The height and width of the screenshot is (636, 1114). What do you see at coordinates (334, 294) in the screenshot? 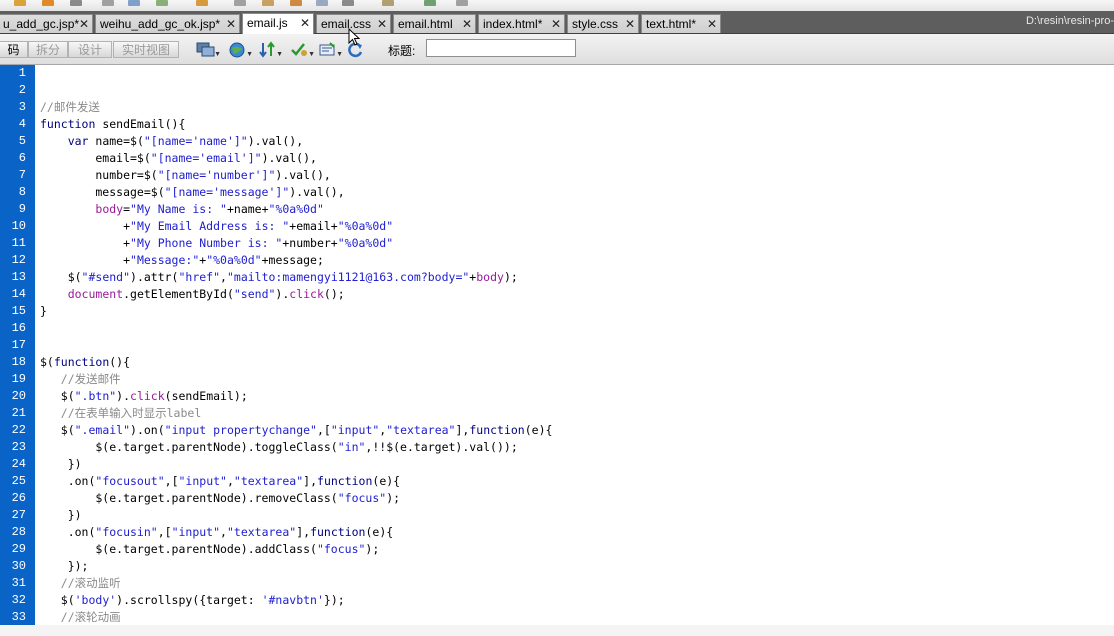
I see `code-token: ();` at bounding box center [334, 294].